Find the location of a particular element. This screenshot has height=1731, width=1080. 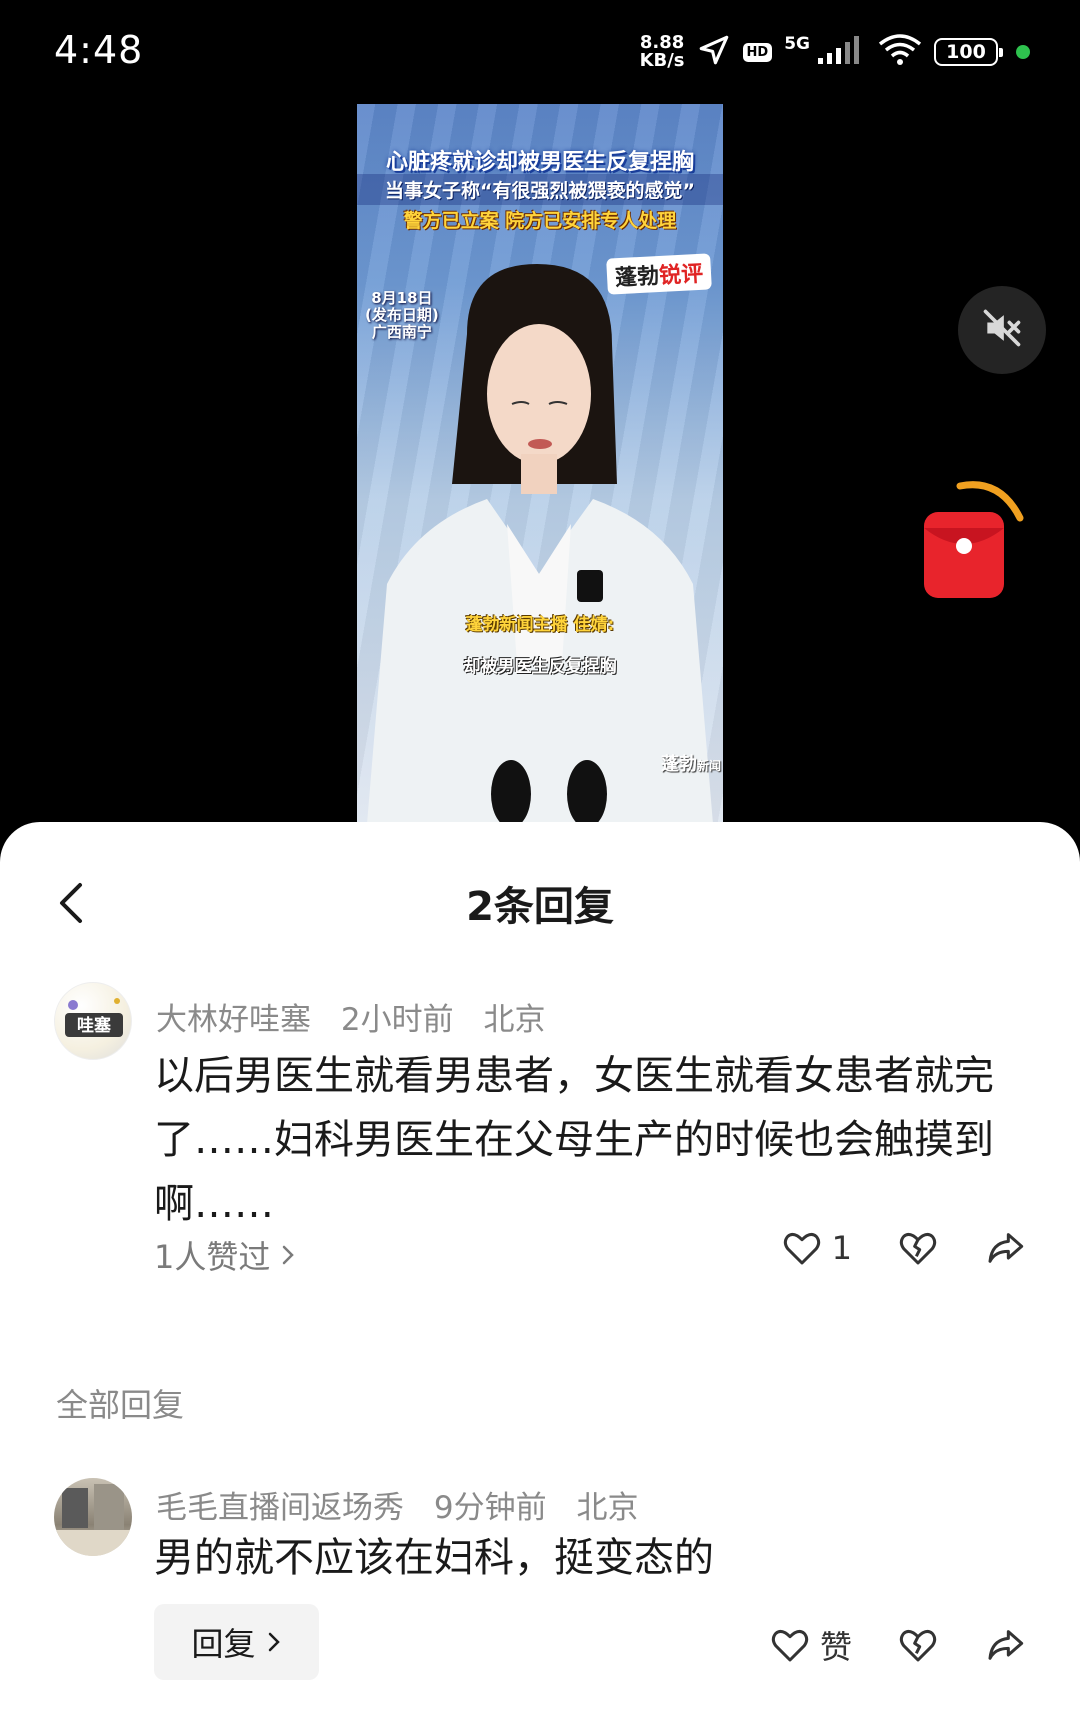

video-speaker-caption: 蓬勃新闻主播 佳婧: is located at coordinates (540, 625).